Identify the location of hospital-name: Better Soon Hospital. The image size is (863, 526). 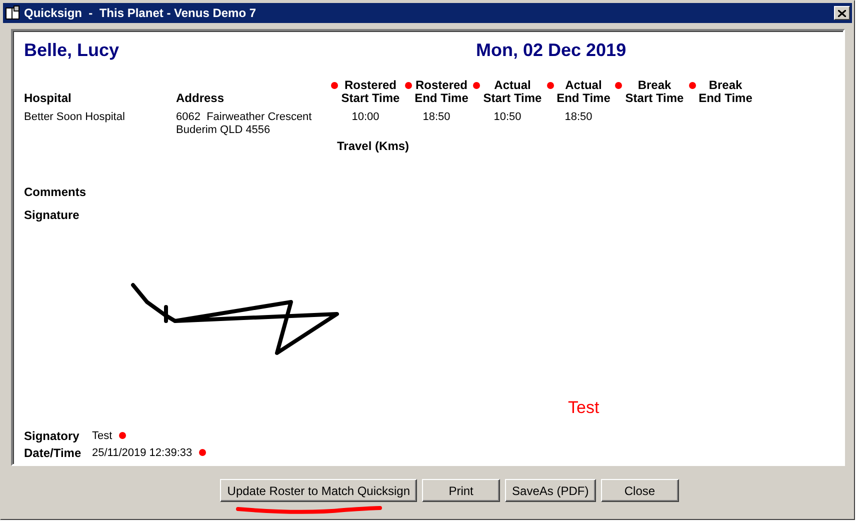
(75, 117).